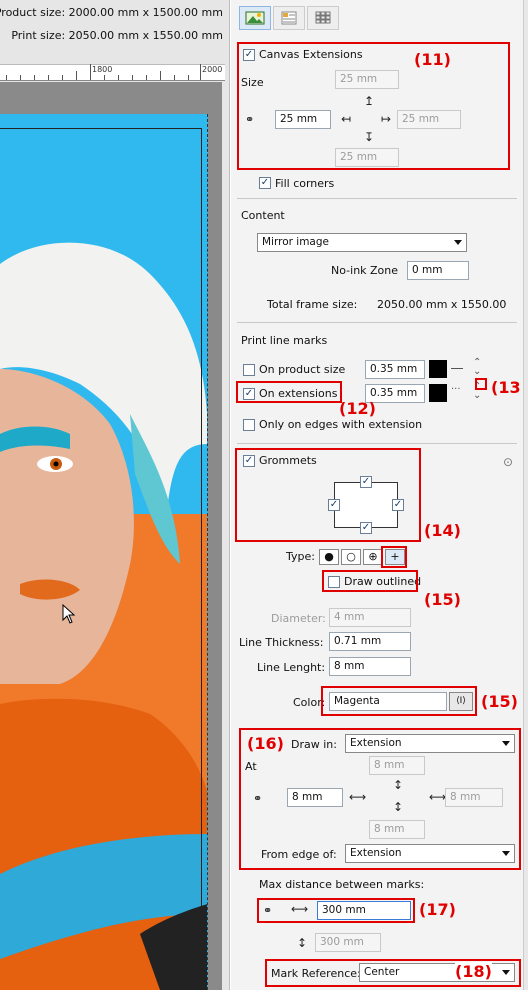 Image resolution: width=528 pixels, height=990 pixels. Describe the element at coordinates (251, 766) in the screenshot. I see `at-label: At` at that location.